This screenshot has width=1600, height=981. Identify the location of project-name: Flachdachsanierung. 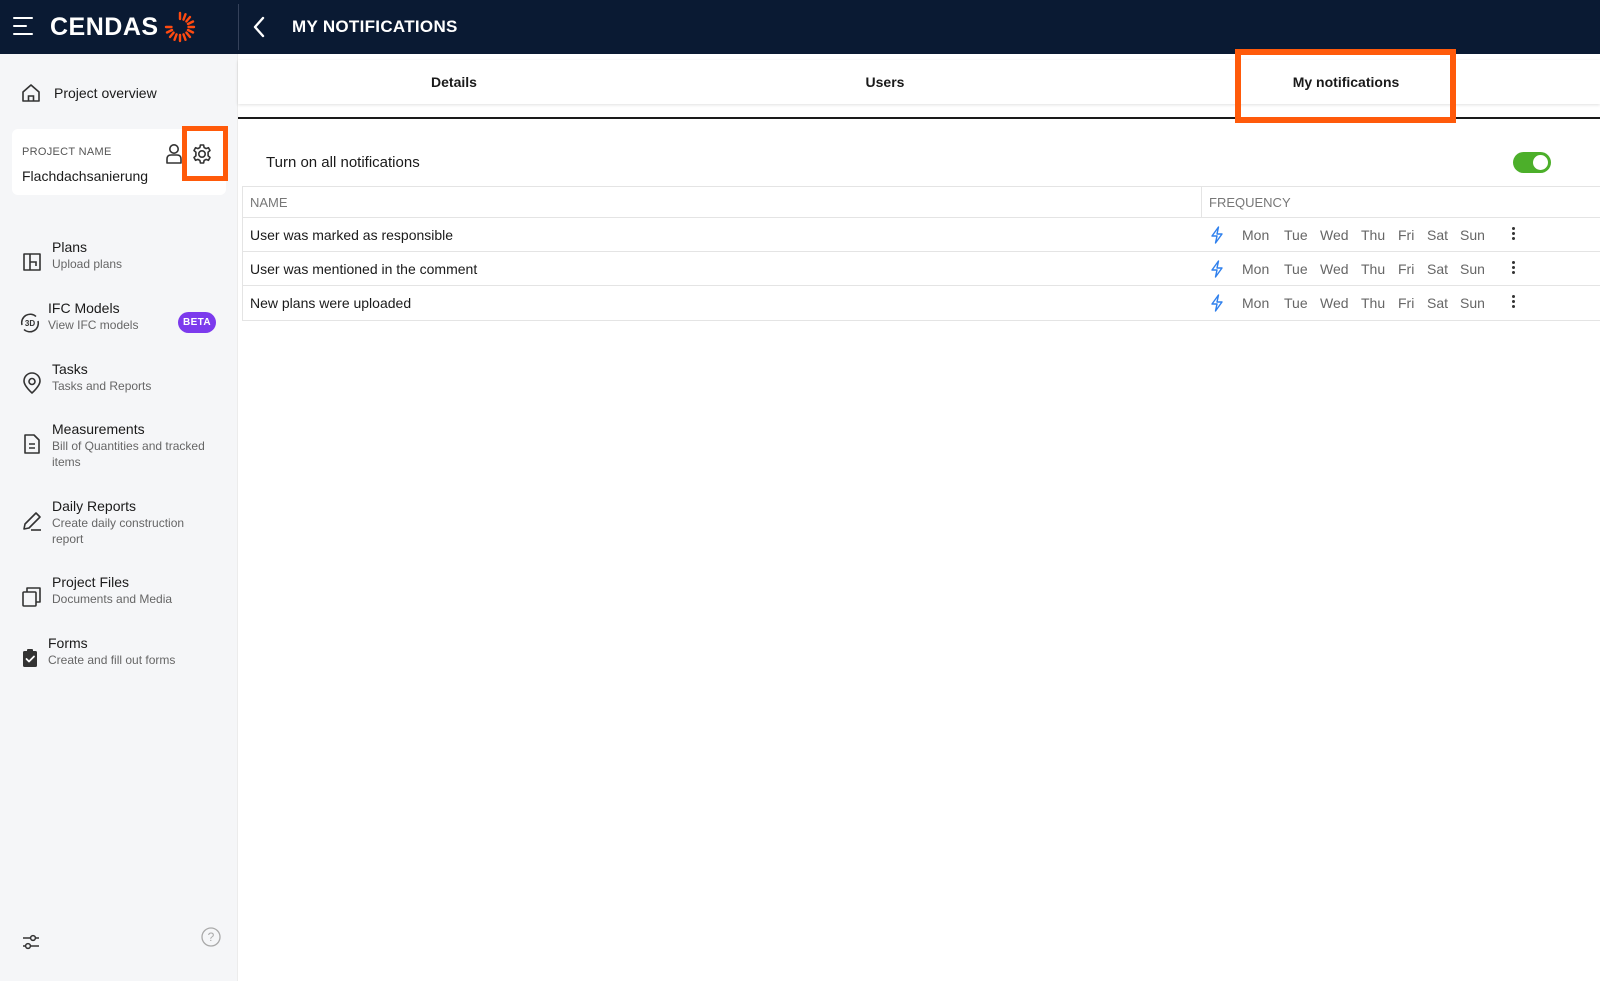
(85, 176).